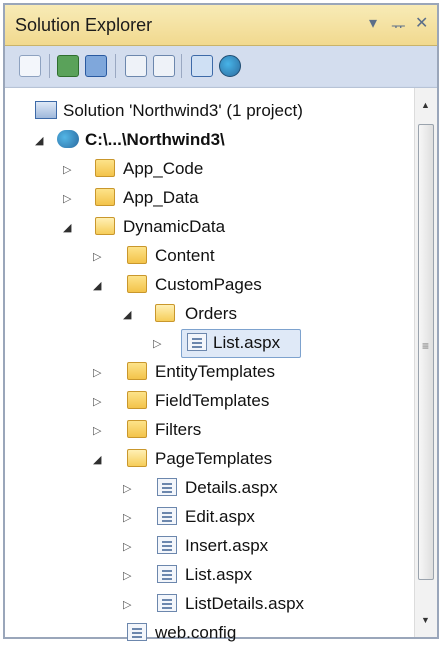  I want to click on scroll-up-icon: ▲, so click(425, 105).